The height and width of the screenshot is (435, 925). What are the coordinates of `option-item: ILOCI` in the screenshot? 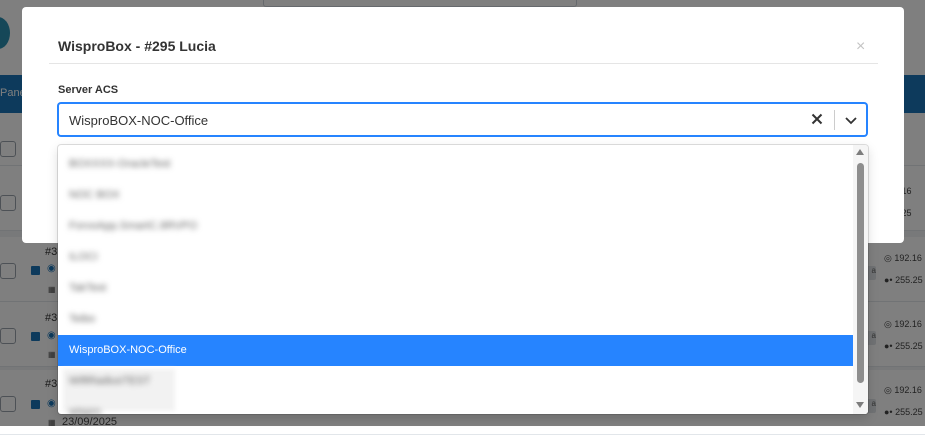 It's located at (455, 257).